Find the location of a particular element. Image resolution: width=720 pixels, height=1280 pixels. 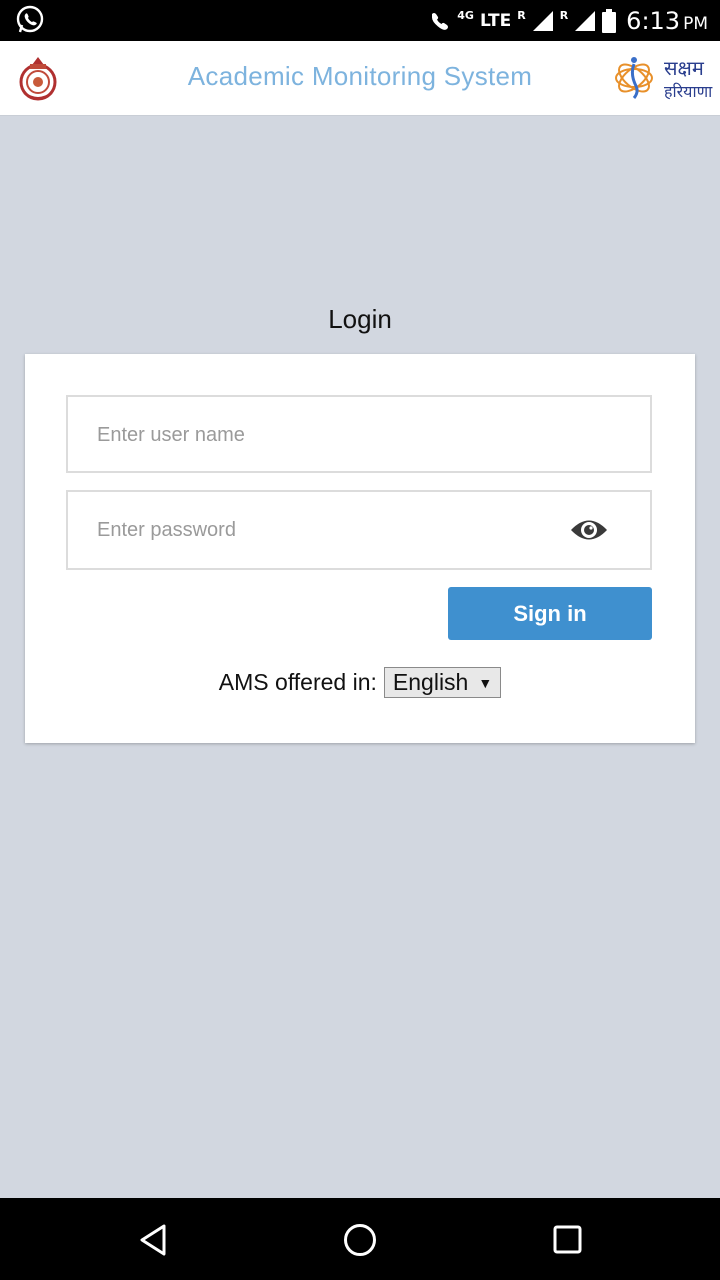

clock-time: 6:13 is located at coordinates (653, 20).